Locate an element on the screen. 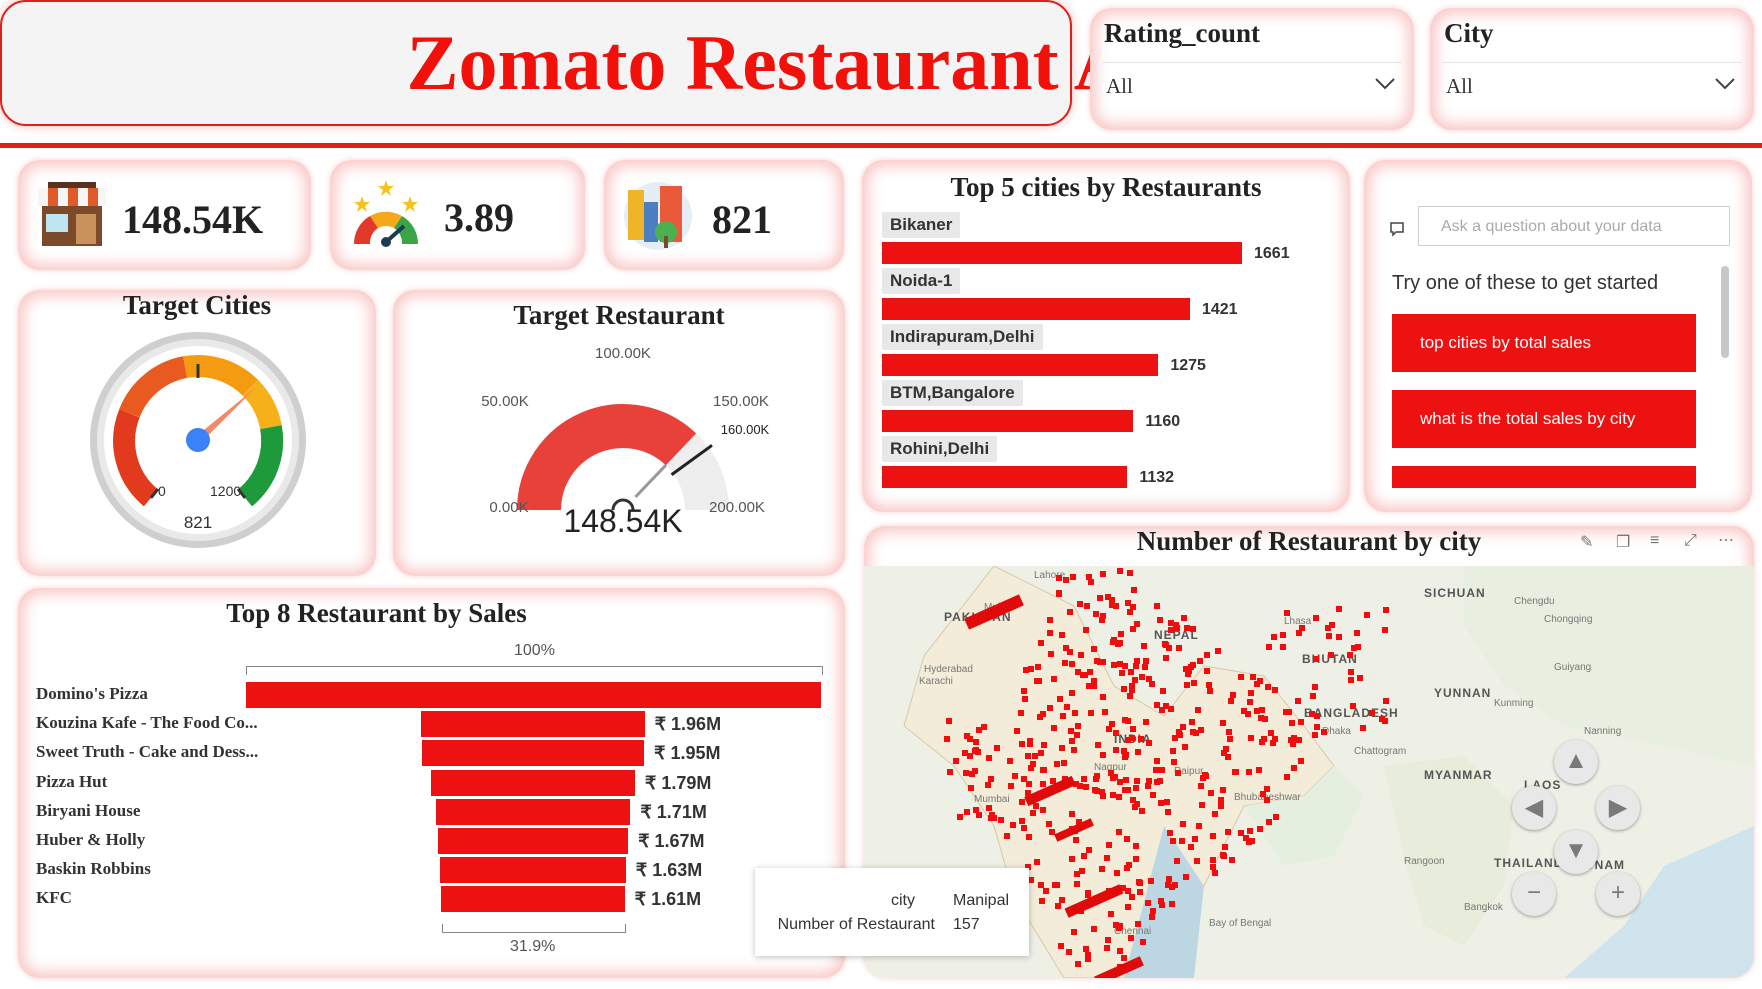  suggestion-top-cities: top cities by total sales is located at coordinates (1544, 343).